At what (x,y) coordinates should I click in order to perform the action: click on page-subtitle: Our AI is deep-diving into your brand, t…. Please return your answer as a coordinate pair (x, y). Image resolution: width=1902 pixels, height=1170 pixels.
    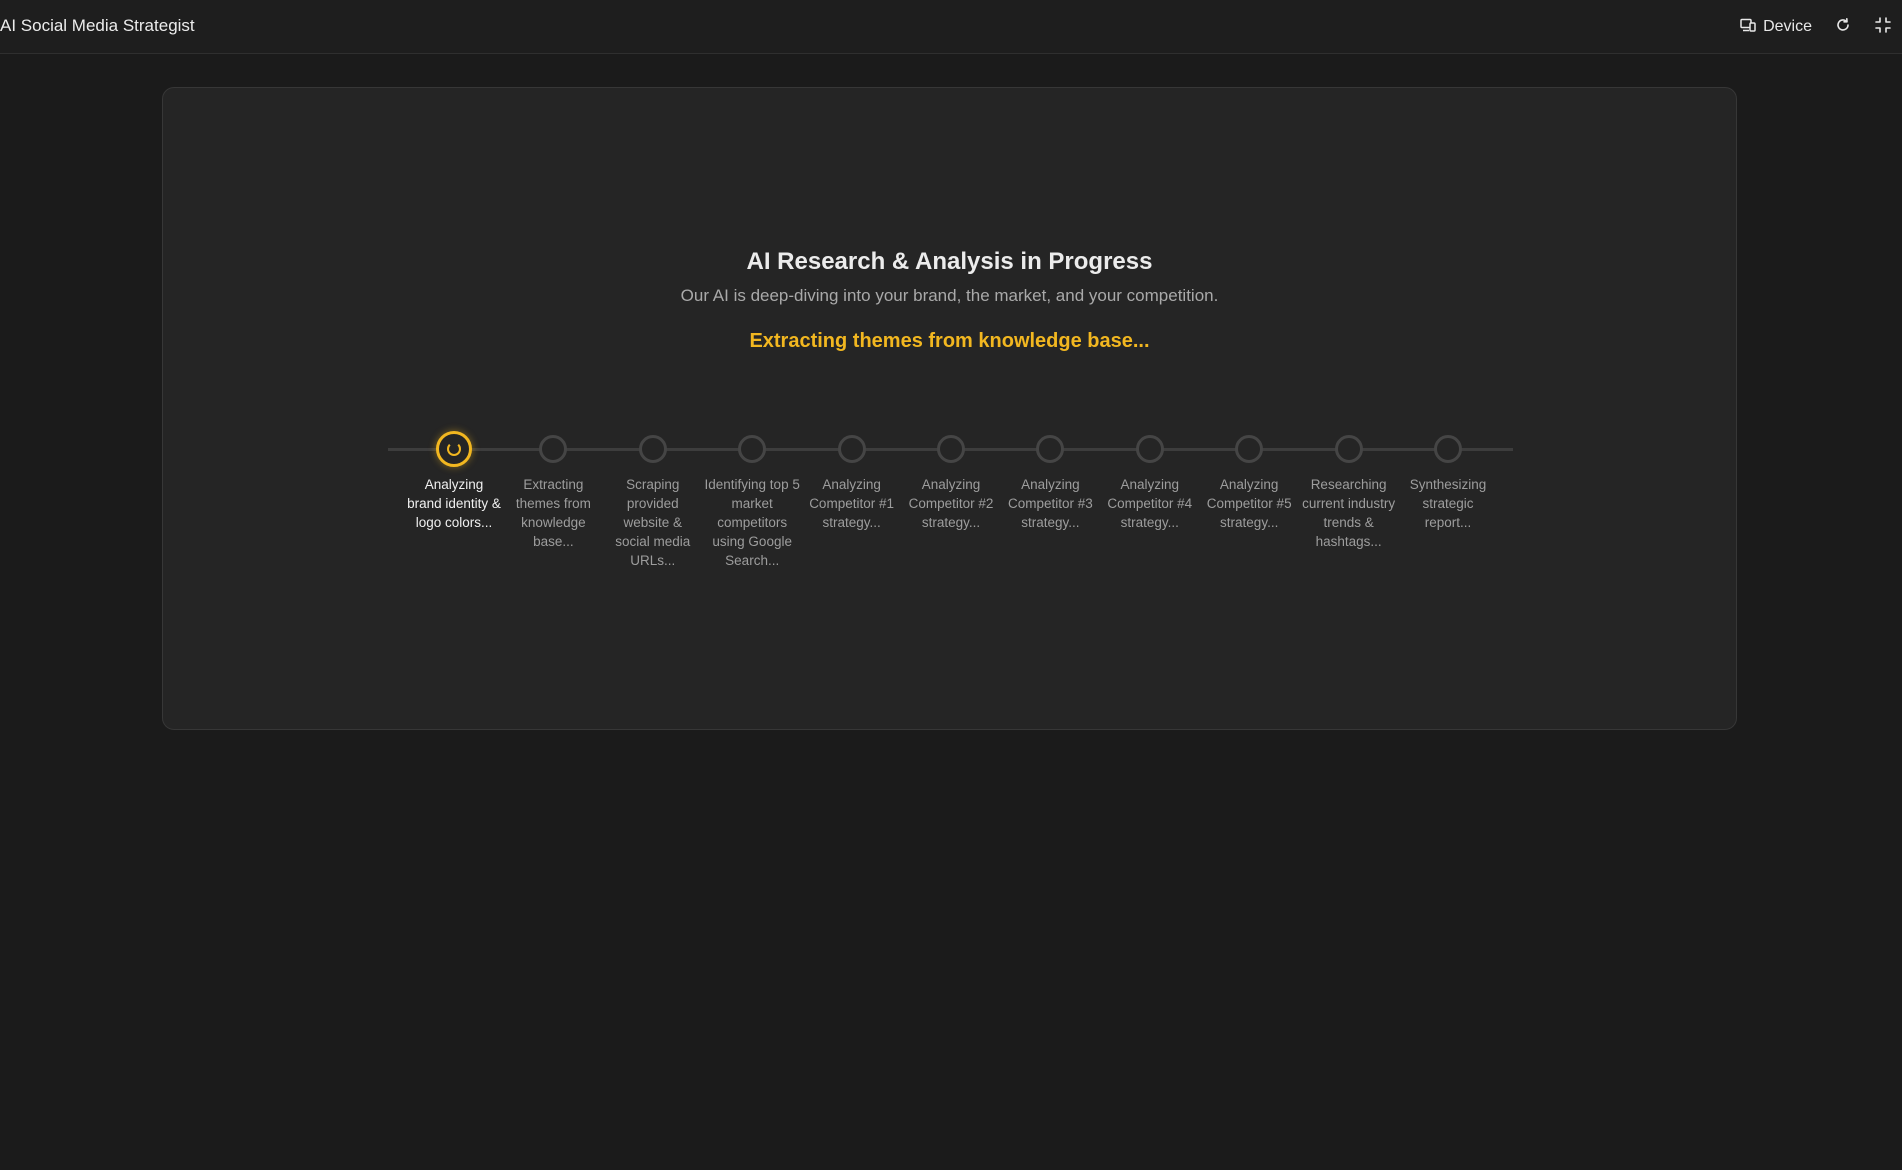
    Looking at the image, I should click on (949, 295).